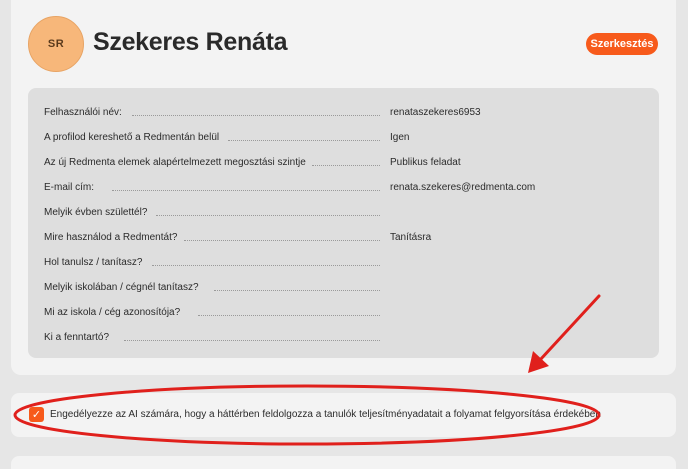 Image resolution: width=688 pixels, height=469 pixels. Describe the element at coordinates (622, 44) in the screenshot. I see `edit-button: Szerkesztés` at that location.